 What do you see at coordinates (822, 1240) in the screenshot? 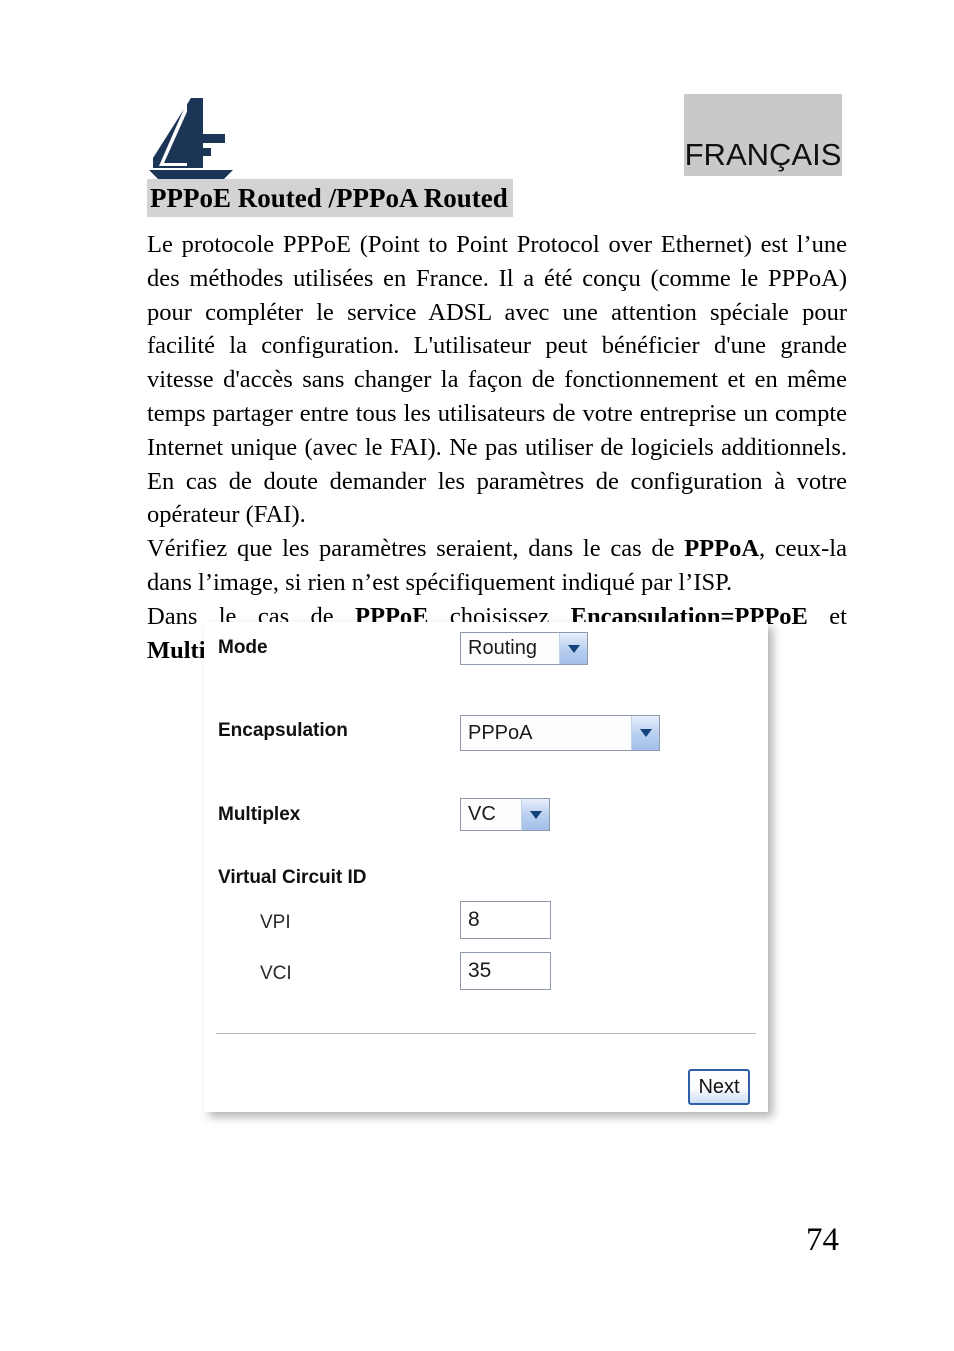
I see `page-number: 74` at bounding box center [822, 1240].